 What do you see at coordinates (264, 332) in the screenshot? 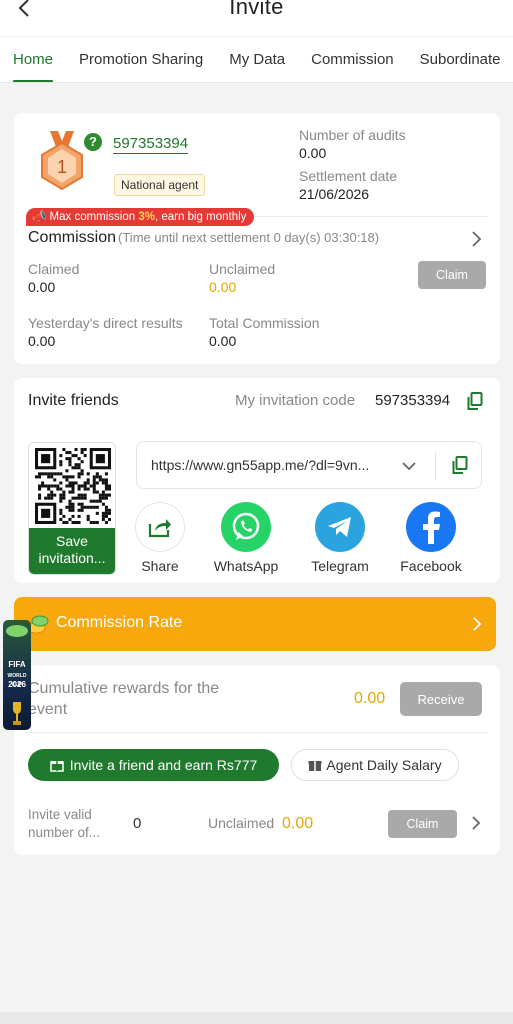
I see `total-commission-block: Total Commission 0.00` at bounding box center [264, 332].